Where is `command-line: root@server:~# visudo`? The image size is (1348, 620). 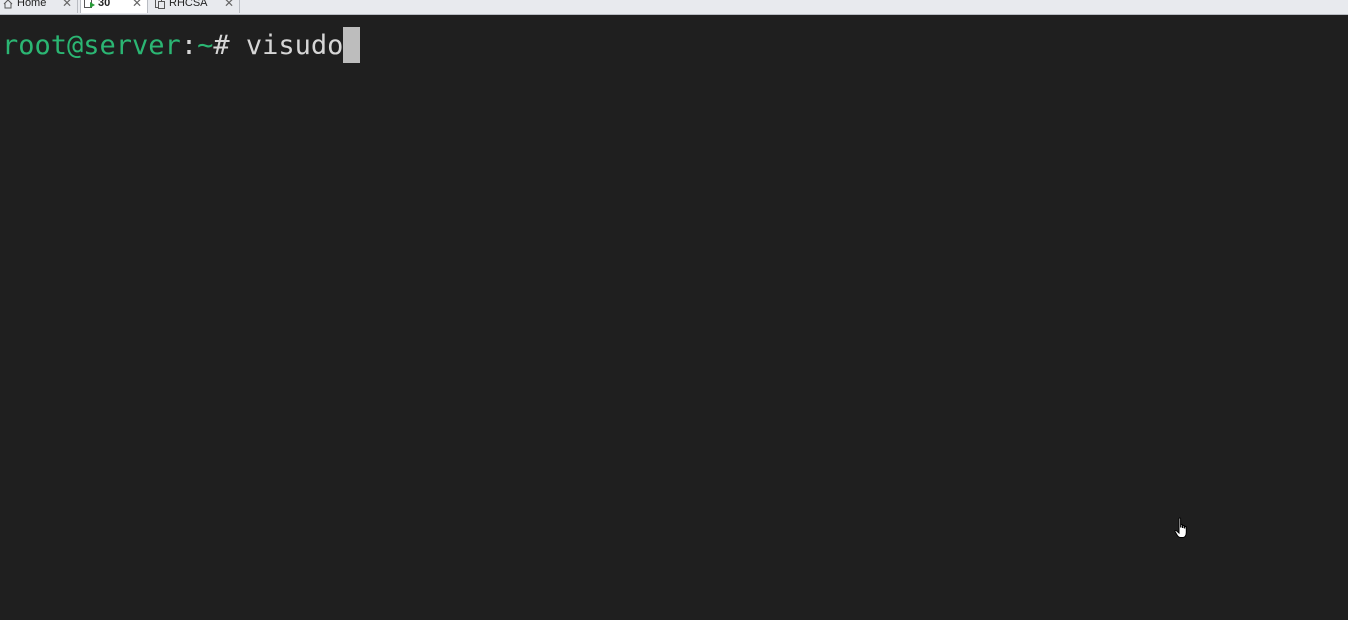 command-line: root@server:~# visudo is located at coordinates (181, 45).